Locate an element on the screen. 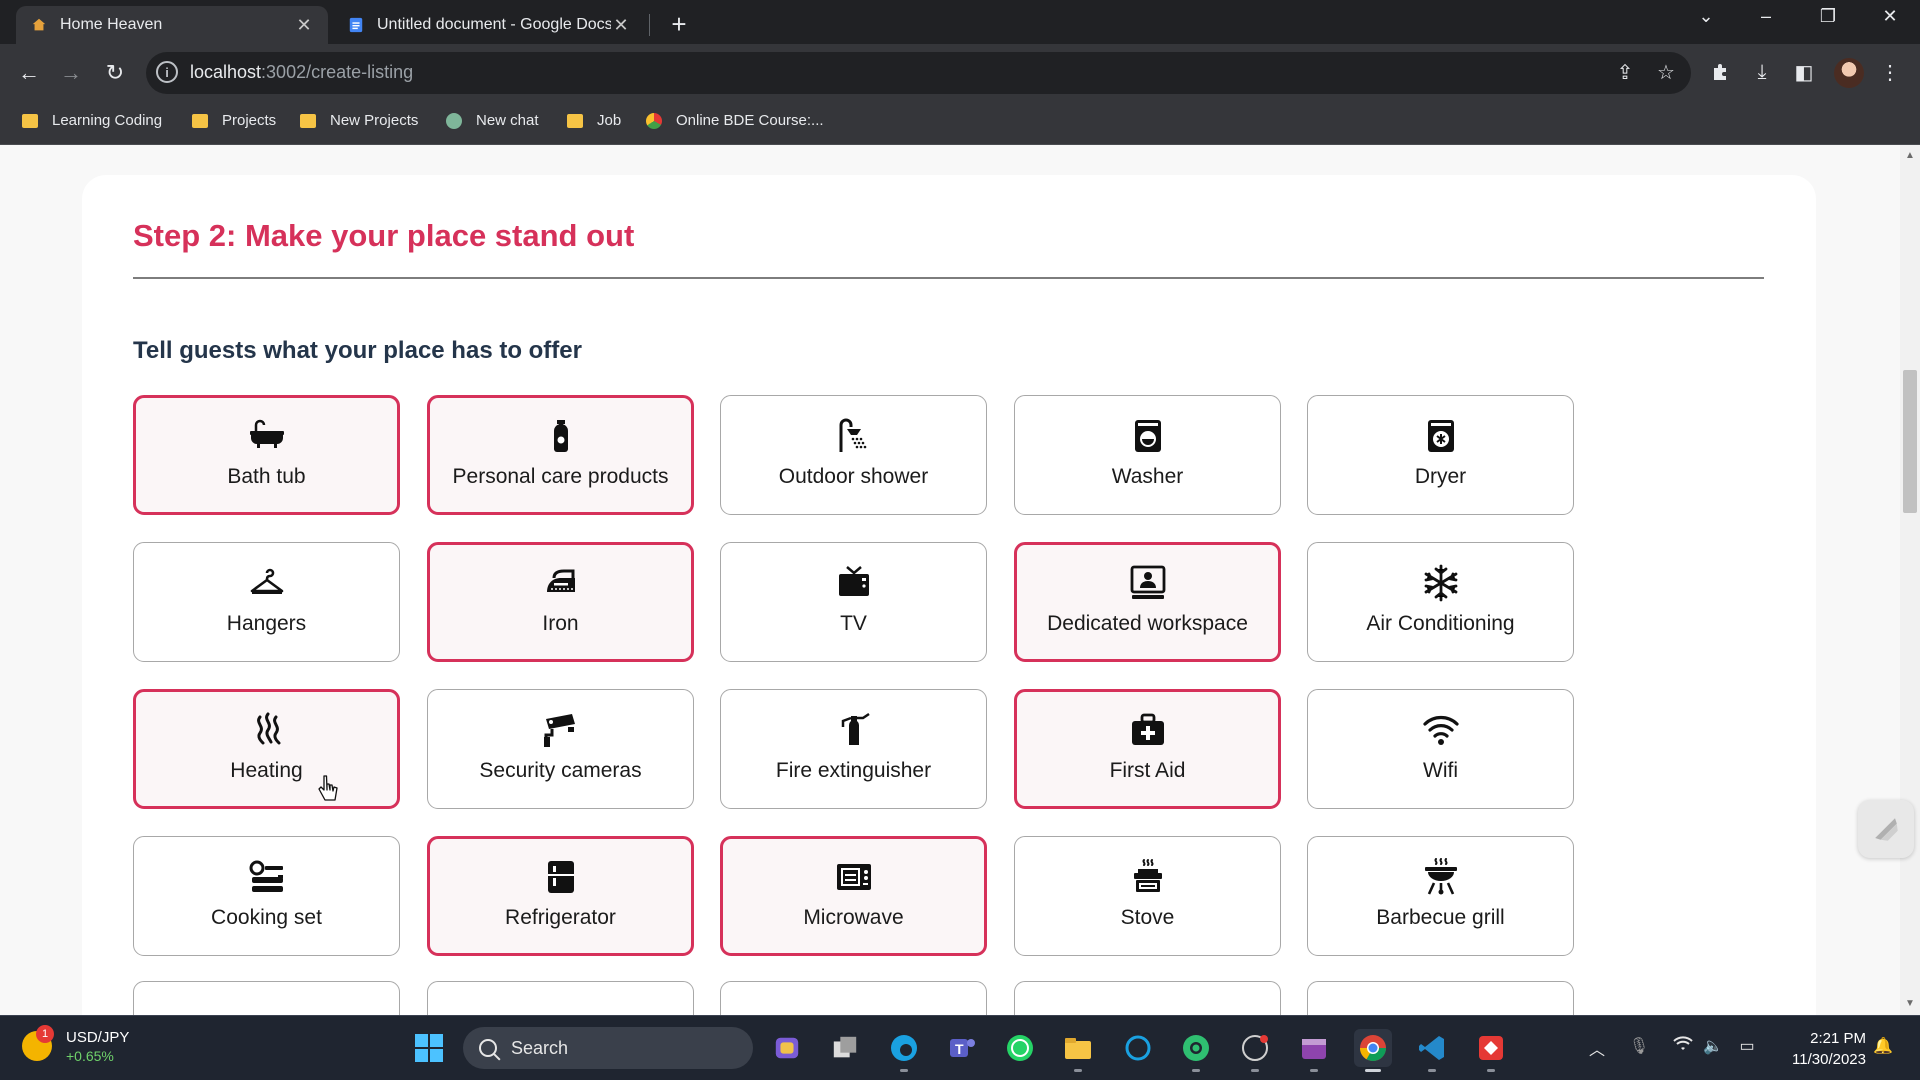 The width and height of the screenshot is (1920, 1080). amenity-tile-iron: Iron is located at coordinates (560, 602).